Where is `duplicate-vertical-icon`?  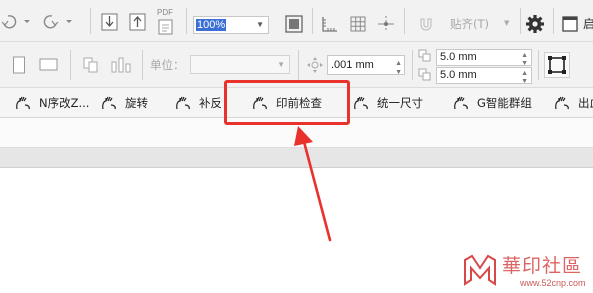
duplicate-vertical-icon is located at coordinates (424, 74).